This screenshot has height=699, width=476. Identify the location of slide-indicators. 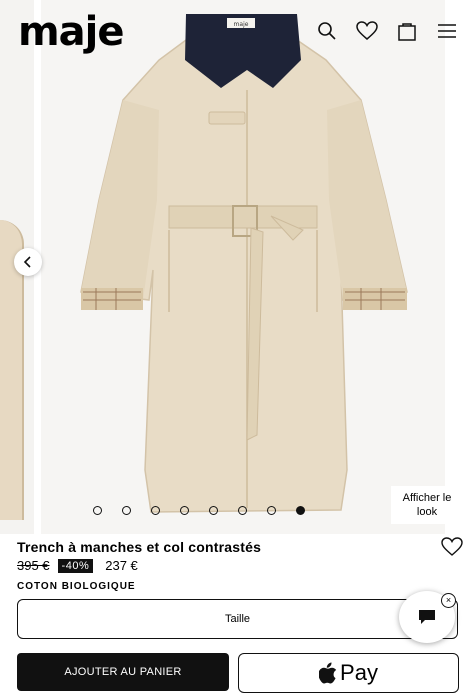
(199, 510).